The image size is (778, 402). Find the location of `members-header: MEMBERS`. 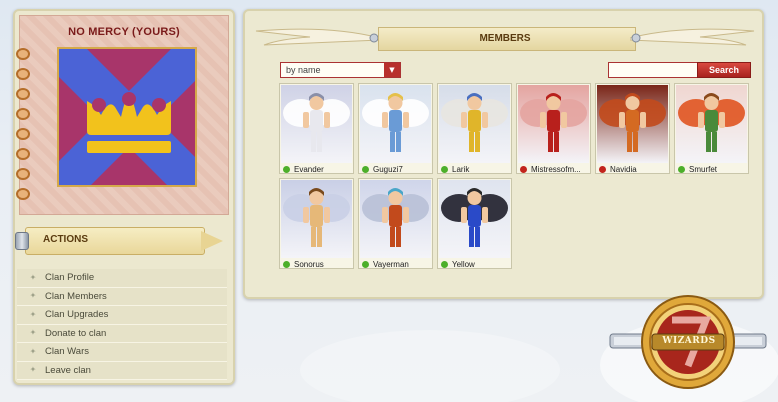

members-header: MEMBERS is located at coordinates (505, 39).